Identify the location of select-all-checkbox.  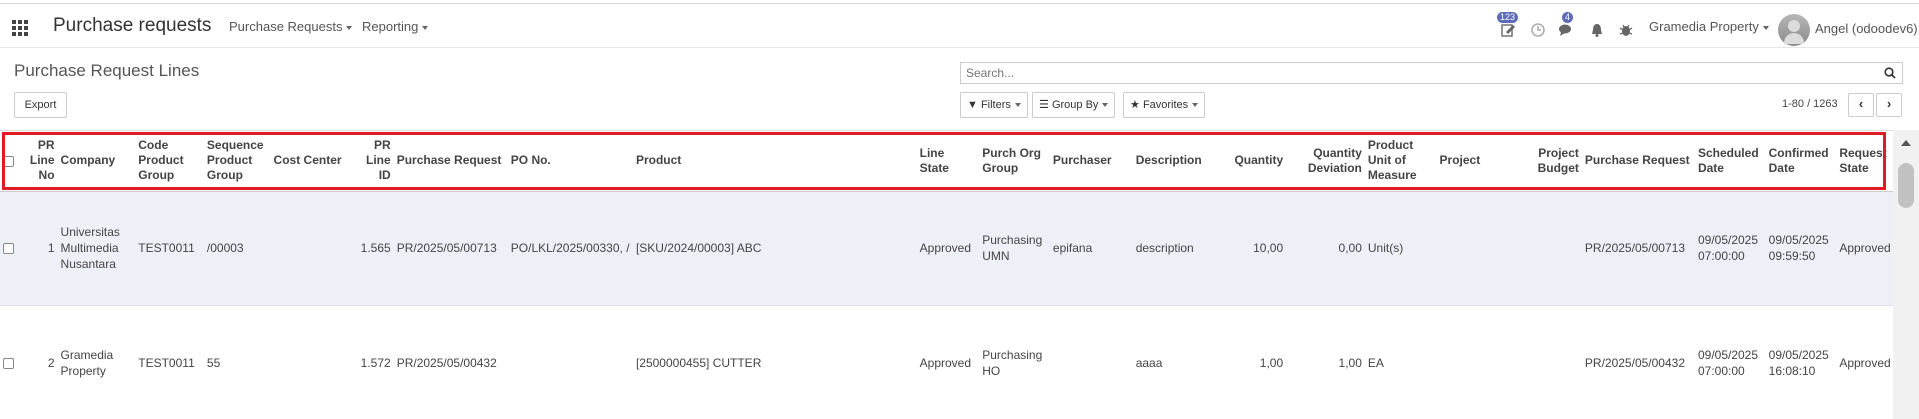
(8, 161).